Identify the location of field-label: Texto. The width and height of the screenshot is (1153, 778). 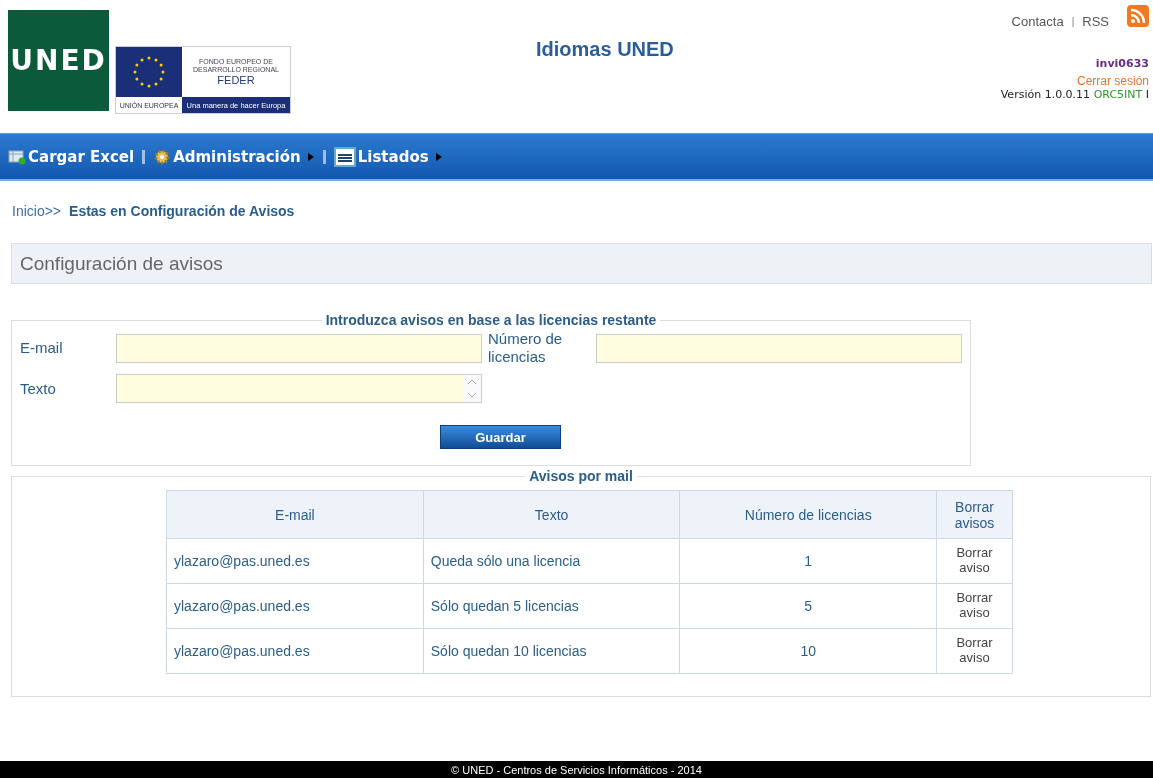
(38, 388).